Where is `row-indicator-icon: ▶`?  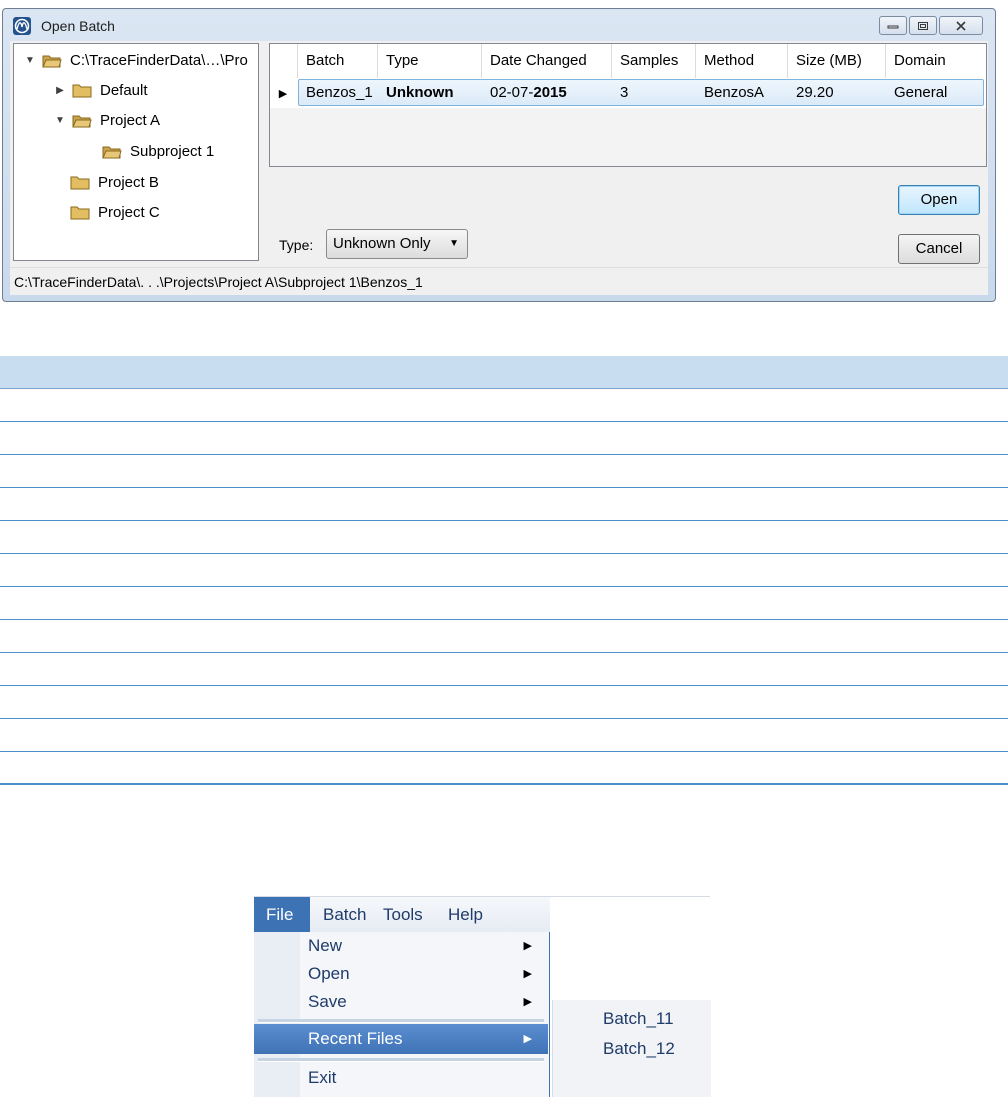 row-indicator-icon: ▶ is located at coordinates (283, 93).